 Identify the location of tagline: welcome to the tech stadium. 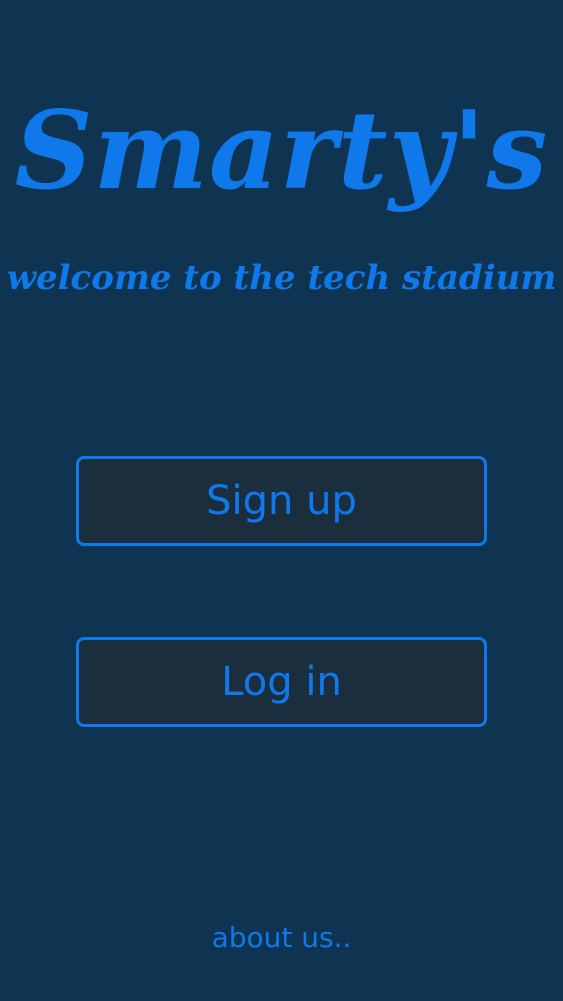
(281, 278).